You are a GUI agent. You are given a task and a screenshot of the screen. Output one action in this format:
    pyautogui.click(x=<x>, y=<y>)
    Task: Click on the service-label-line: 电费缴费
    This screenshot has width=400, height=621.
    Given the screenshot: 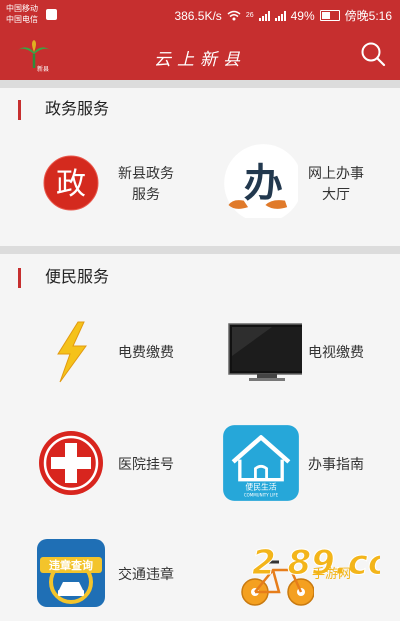 What is the action you would take?
    pyautogui.click(x=146, y=351)
    